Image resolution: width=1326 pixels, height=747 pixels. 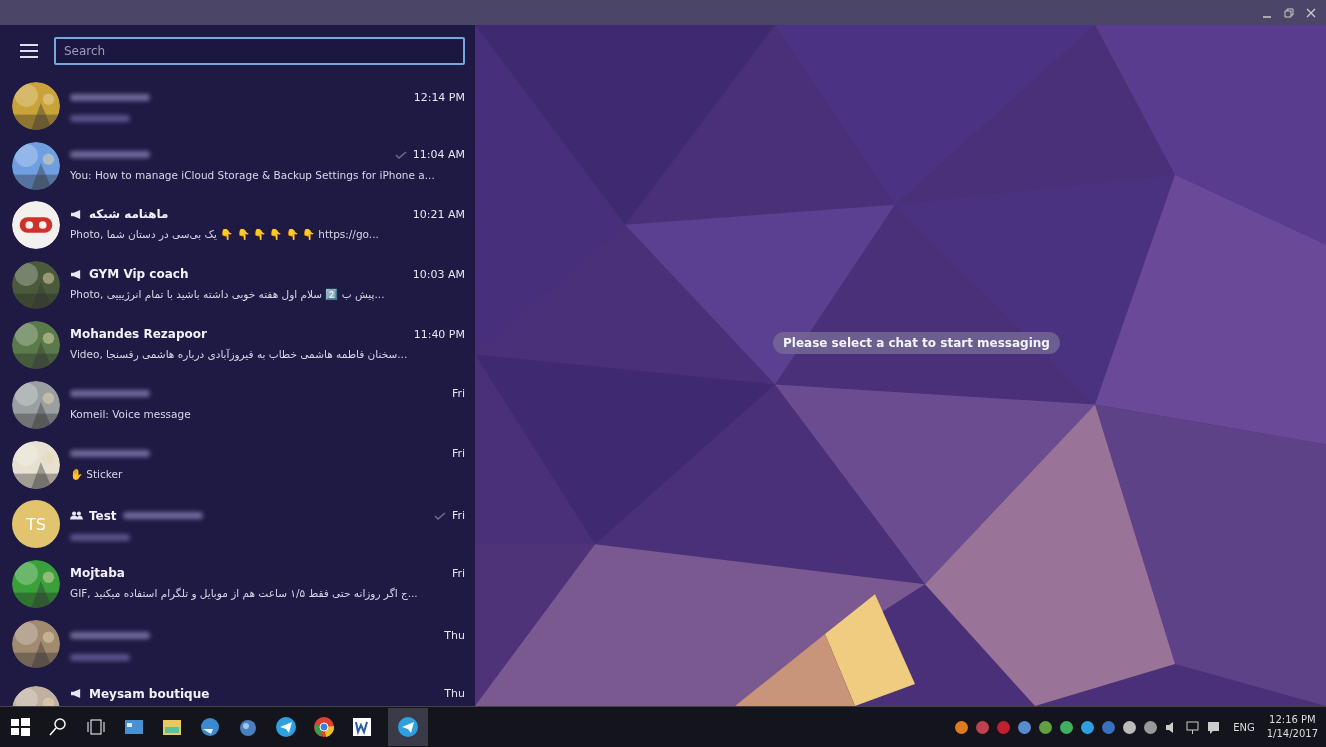 I want to click on chat-time: 11:04 AM, so click(x=438, y=155).